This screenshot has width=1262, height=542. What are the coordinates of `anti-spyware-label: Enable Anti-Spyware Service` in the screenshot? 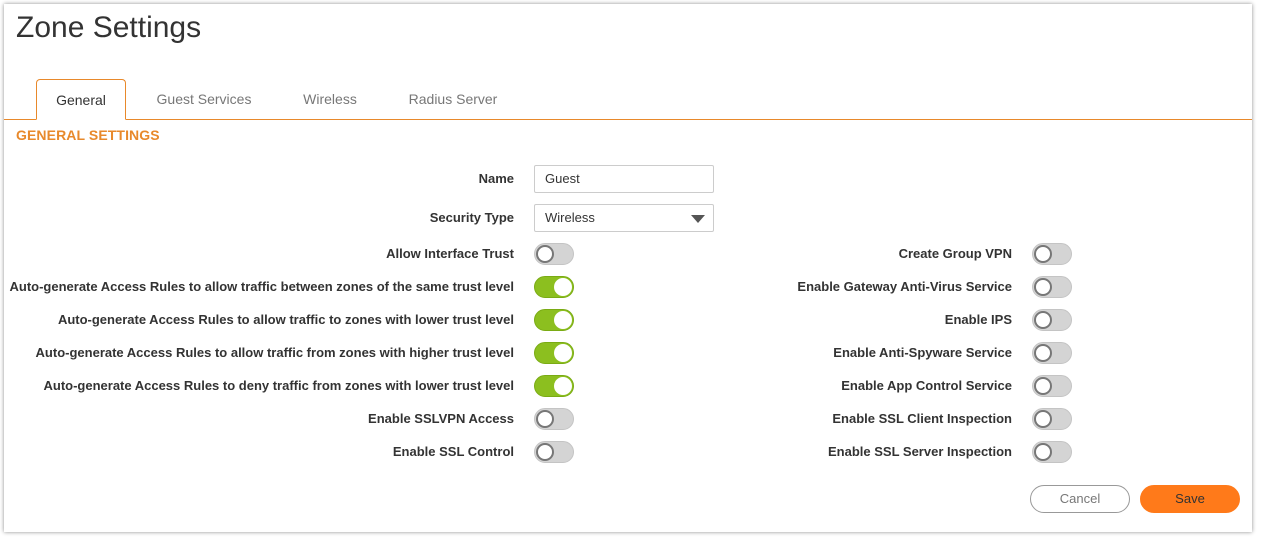 It's located at (922, 352).